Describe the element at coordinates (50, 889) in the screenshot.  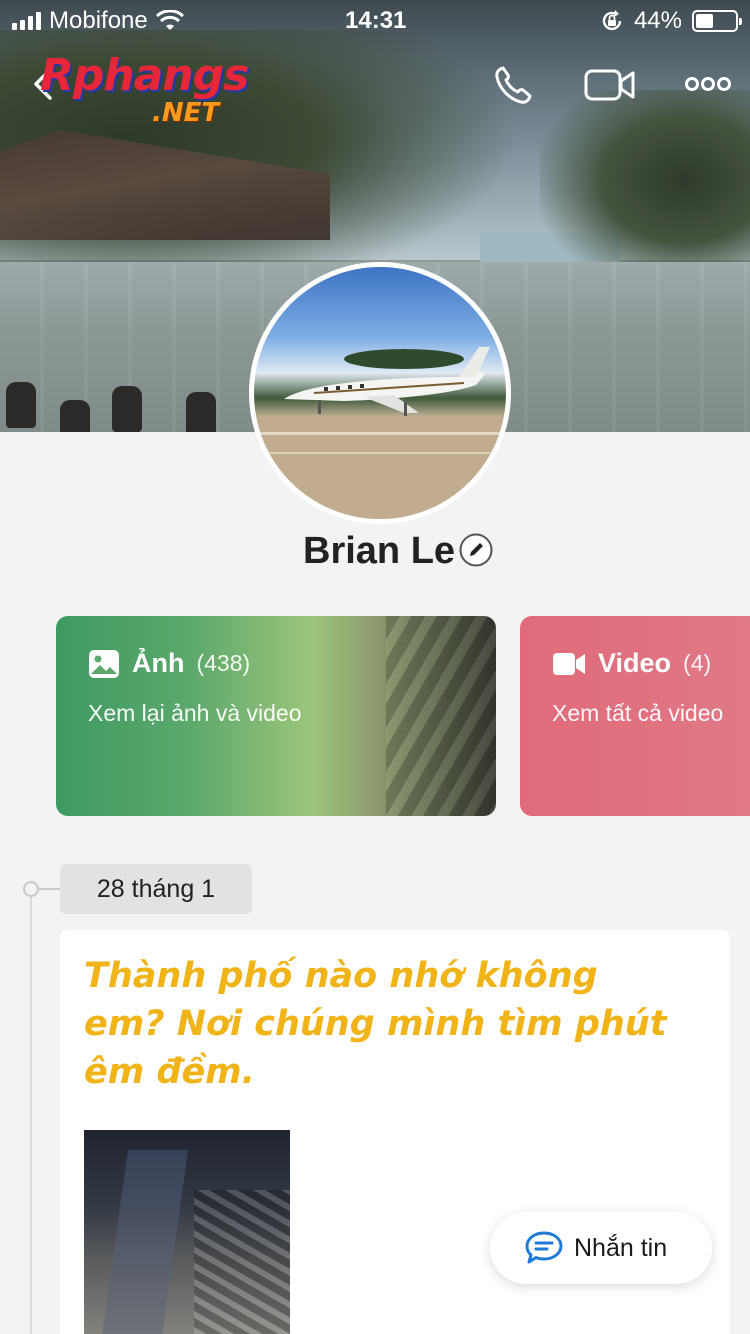
I see `timeline-connector` at that location.